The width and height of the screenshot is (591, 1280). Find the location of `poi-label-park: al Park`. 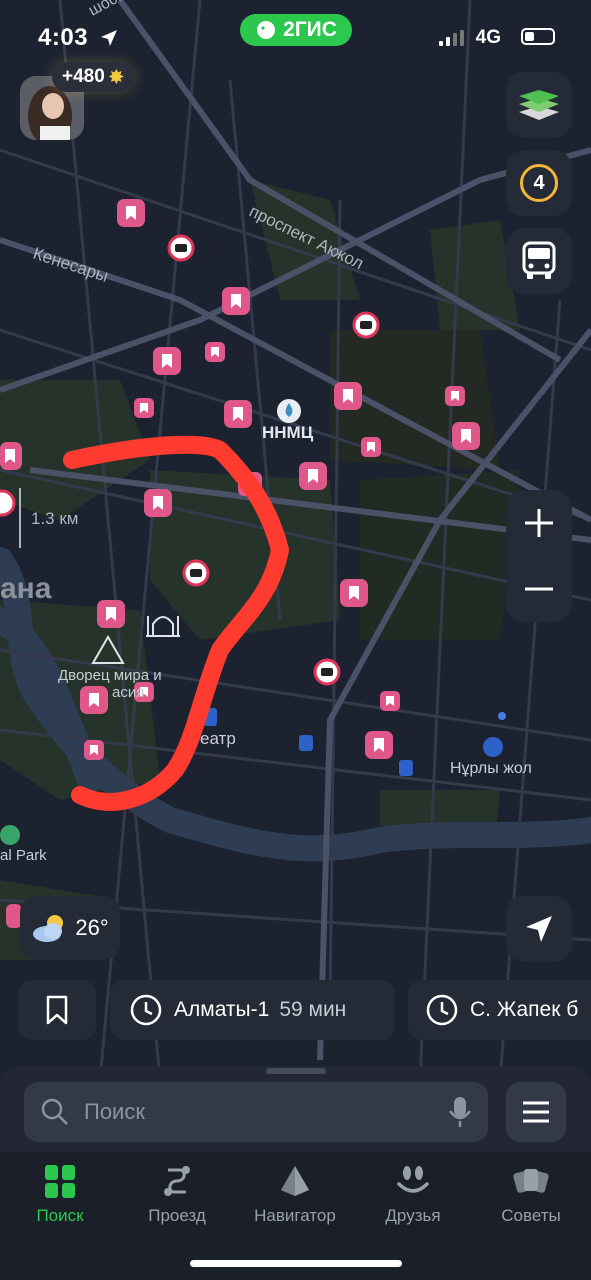

poi-label-park: al Park is located at coordinates (23, 855).